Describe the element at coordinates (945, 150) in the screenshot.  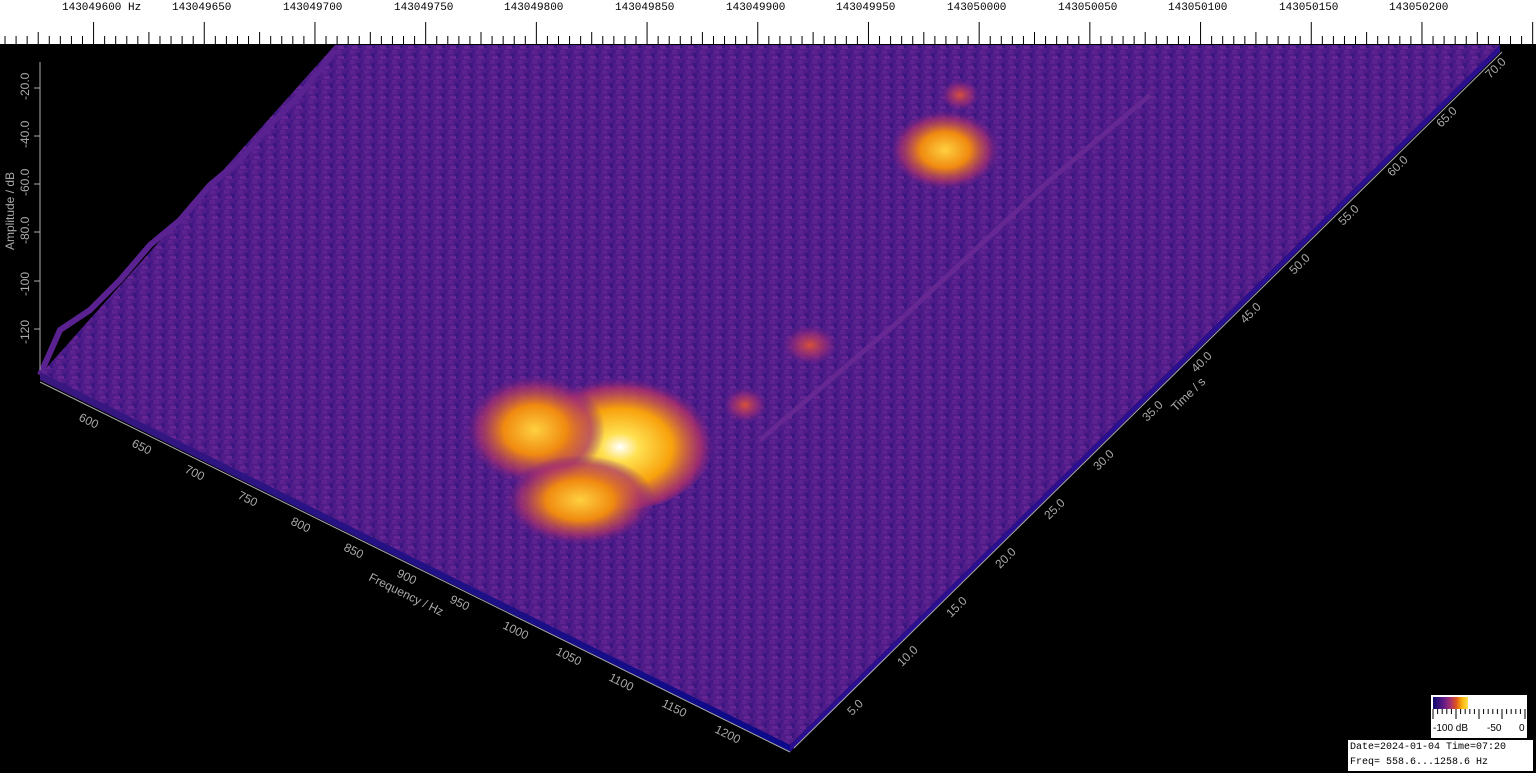
I see `peak-upper-right` at that location.